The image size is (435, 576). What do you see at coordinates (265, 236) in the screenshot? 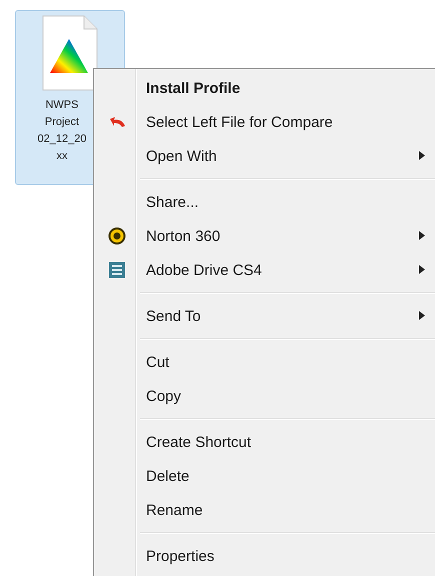
I see `menu-item: Norton 360` at bounding box center [265, 236].